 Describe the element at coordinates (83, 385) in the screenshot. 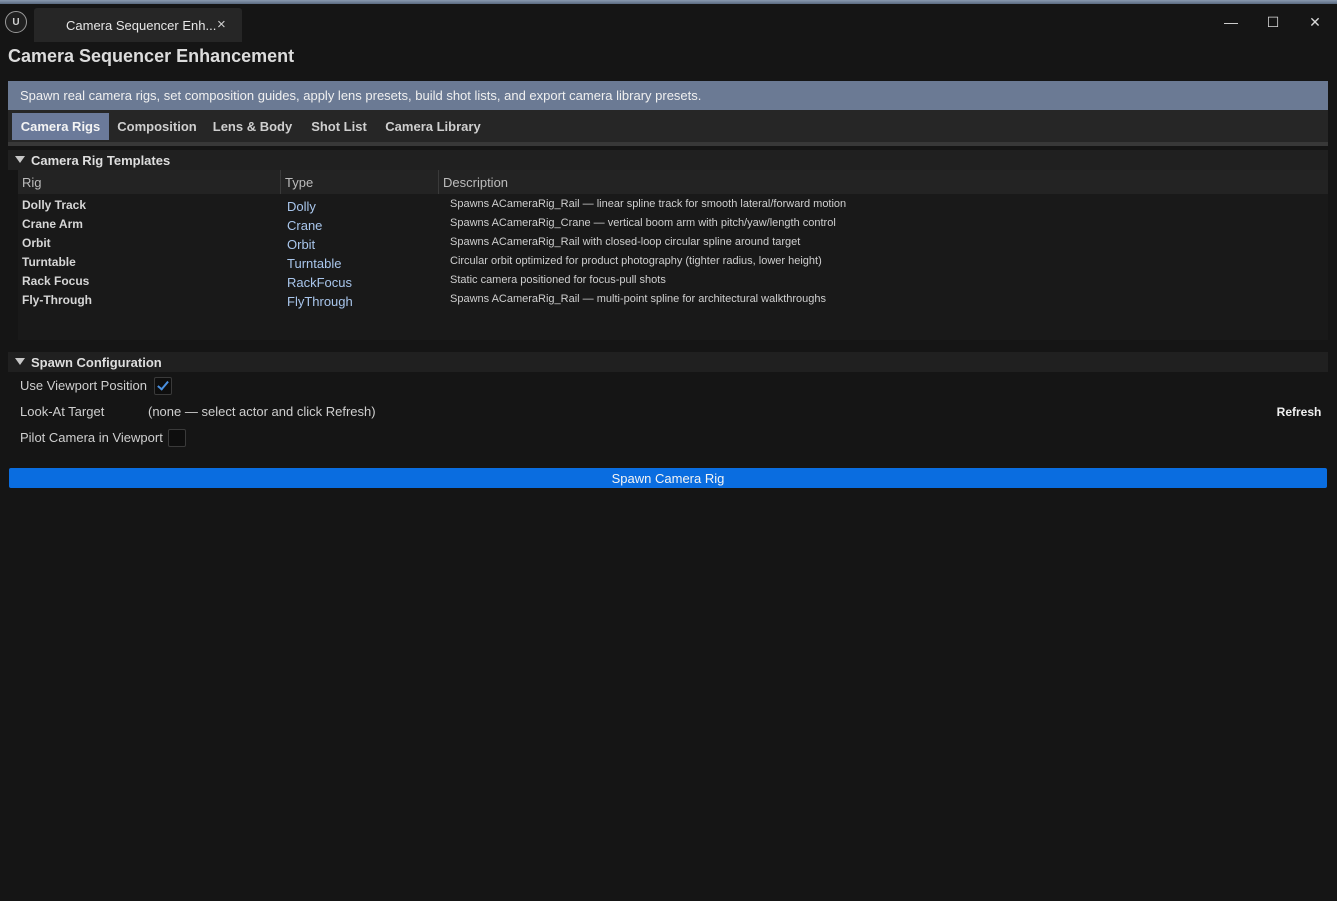

I see `use-viewport-label: Use Viewport Position` at that location.